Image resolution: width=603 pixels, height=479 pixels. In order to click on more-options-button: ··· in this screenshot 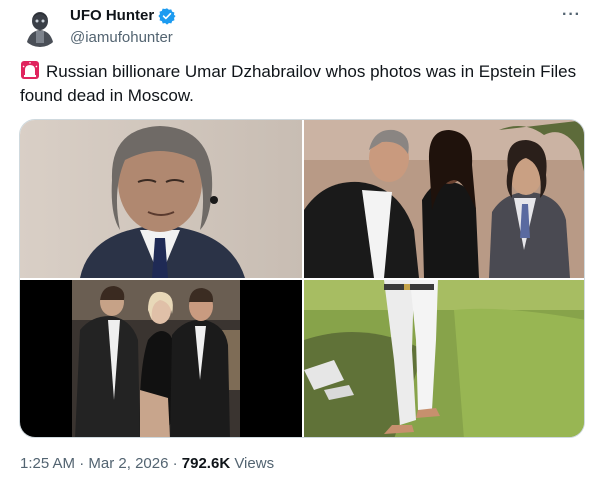, I will do `click(571, 15)`.